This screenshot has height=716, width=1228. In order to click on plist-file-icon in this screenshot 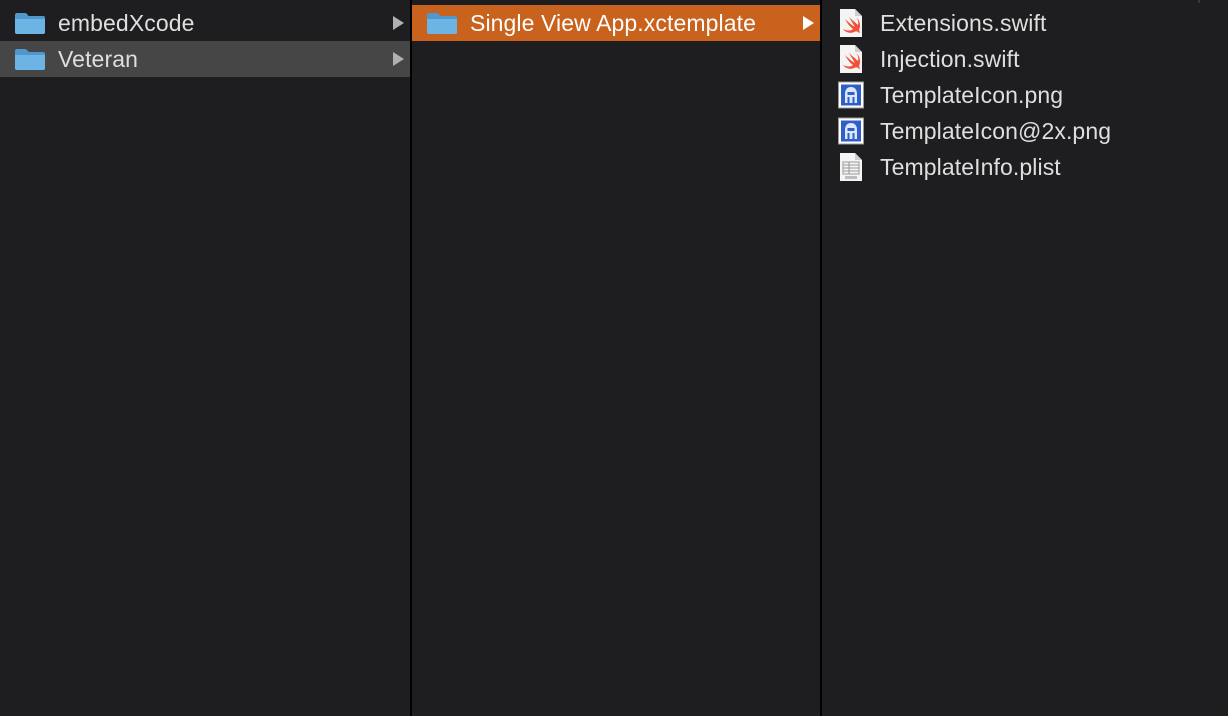, I will do `click(851, 167)`.